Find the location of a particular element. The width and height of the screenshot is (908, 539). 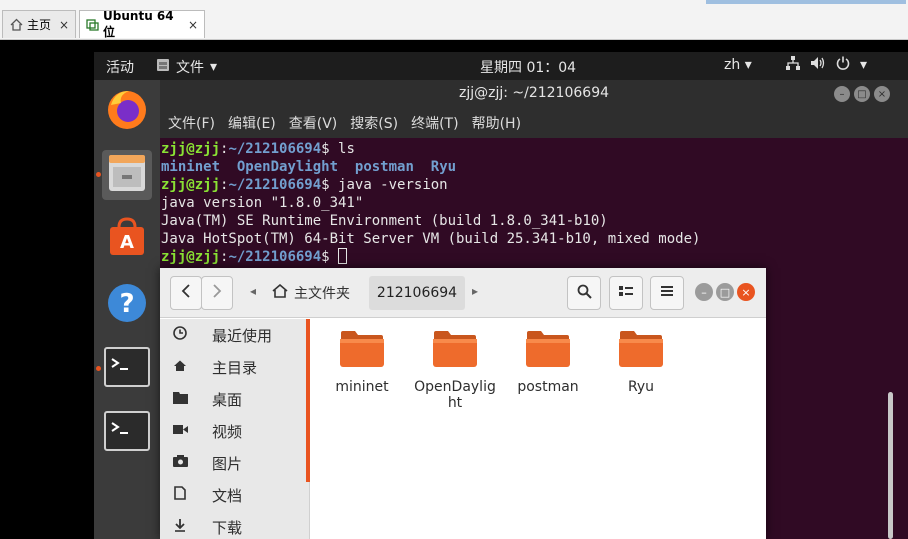

breadcrumb-current: 212106694 is located at coordinates (417, 293).